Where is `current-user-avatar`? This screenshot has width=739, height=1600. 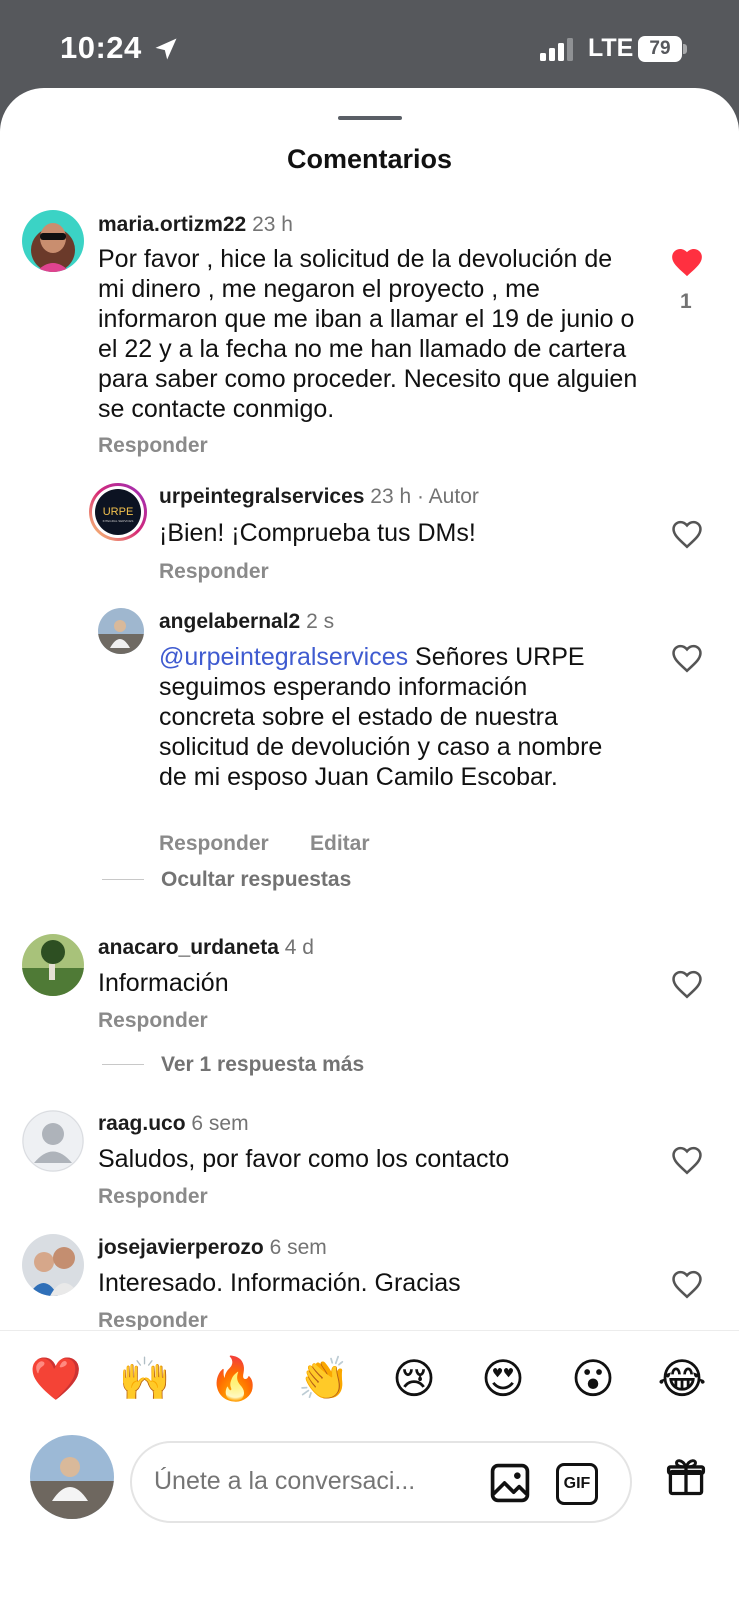
current-user-avatar is located at coordinates (72, 1477).